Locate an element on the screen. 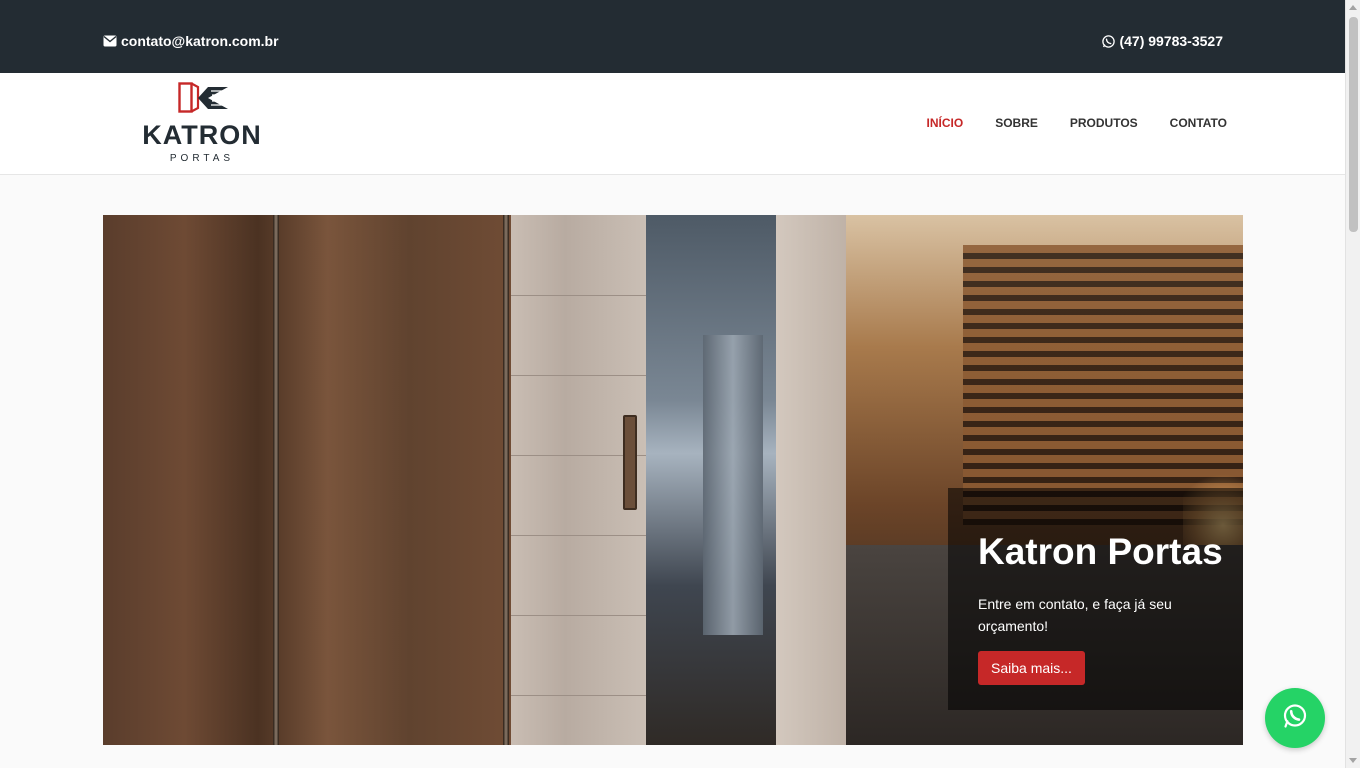 This screenshot has width=1360, height=768. hero-title: Katron Portas is located at coordinates (1100, 551).